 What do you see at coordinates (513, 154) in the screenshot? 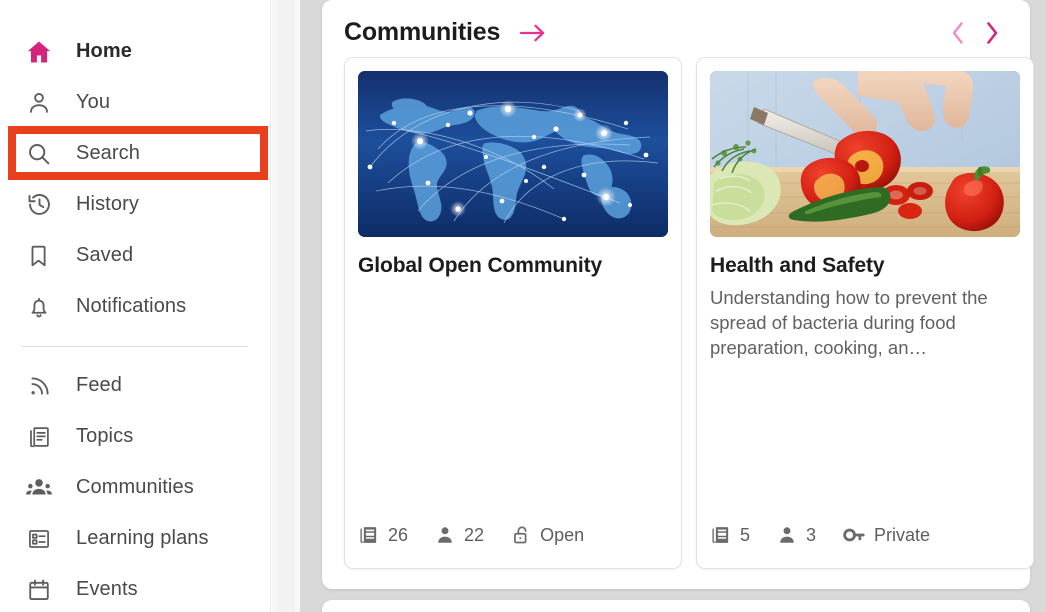
I see `world-map-network-thumbnail` at bounding box center [513, 154].